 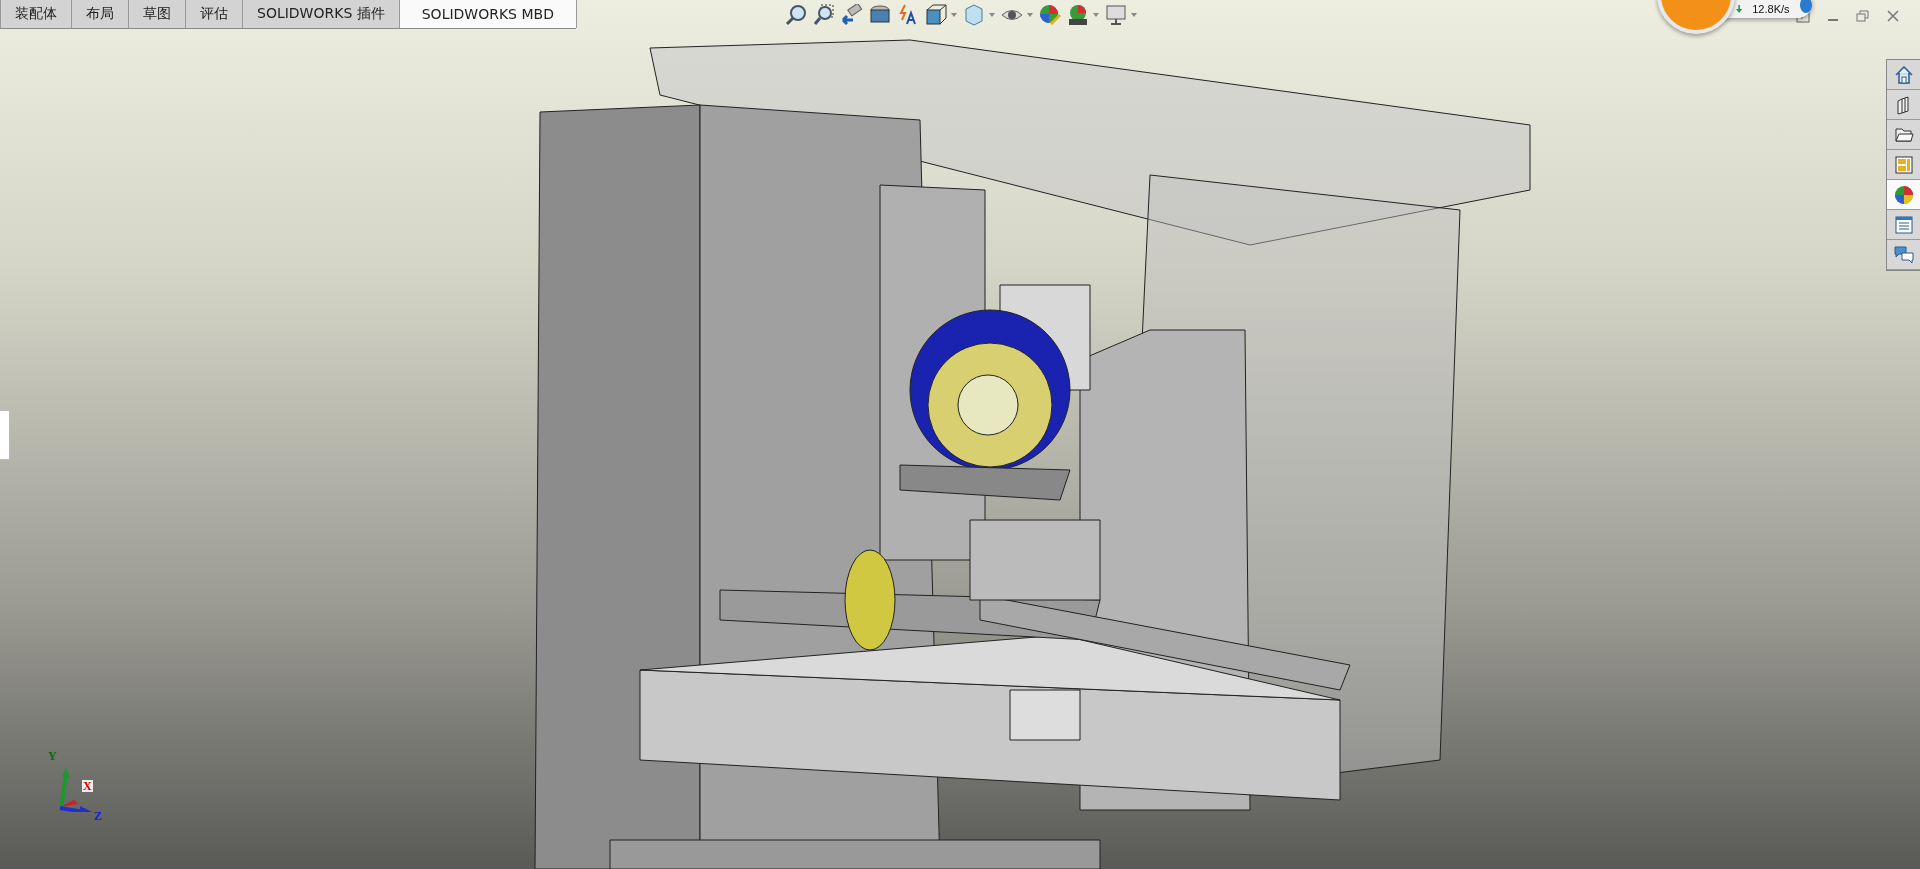 I want to click on panel-handle, so click(x=5, y=435).